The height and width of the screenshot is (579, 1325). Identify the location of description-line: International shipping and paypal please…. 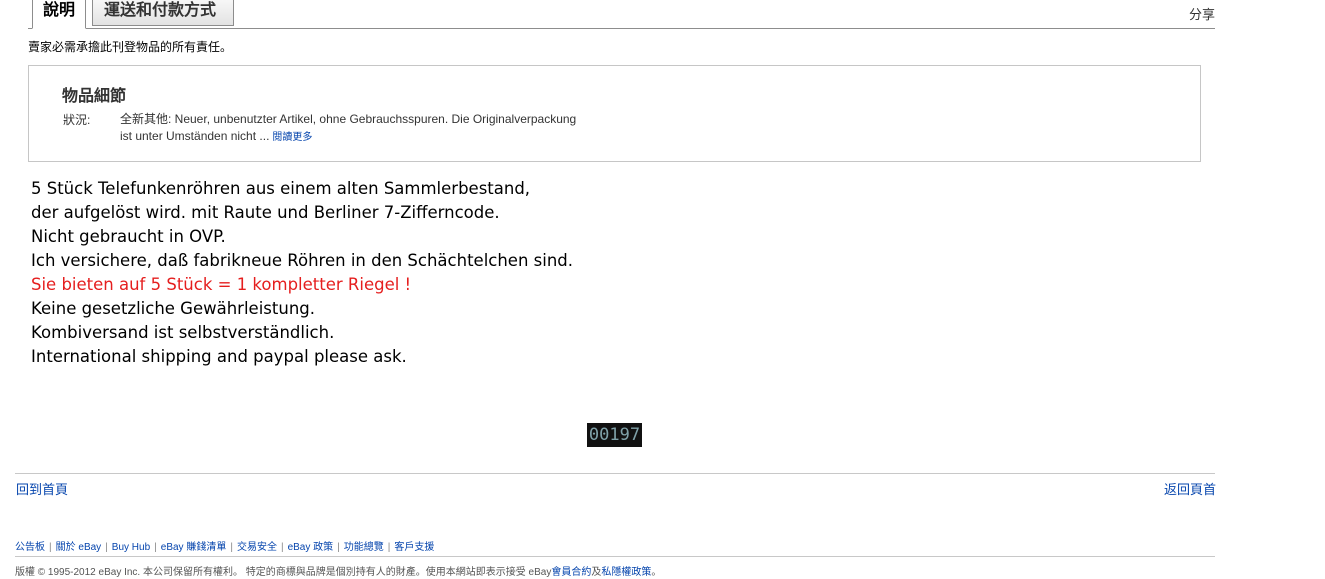
(219, 356).